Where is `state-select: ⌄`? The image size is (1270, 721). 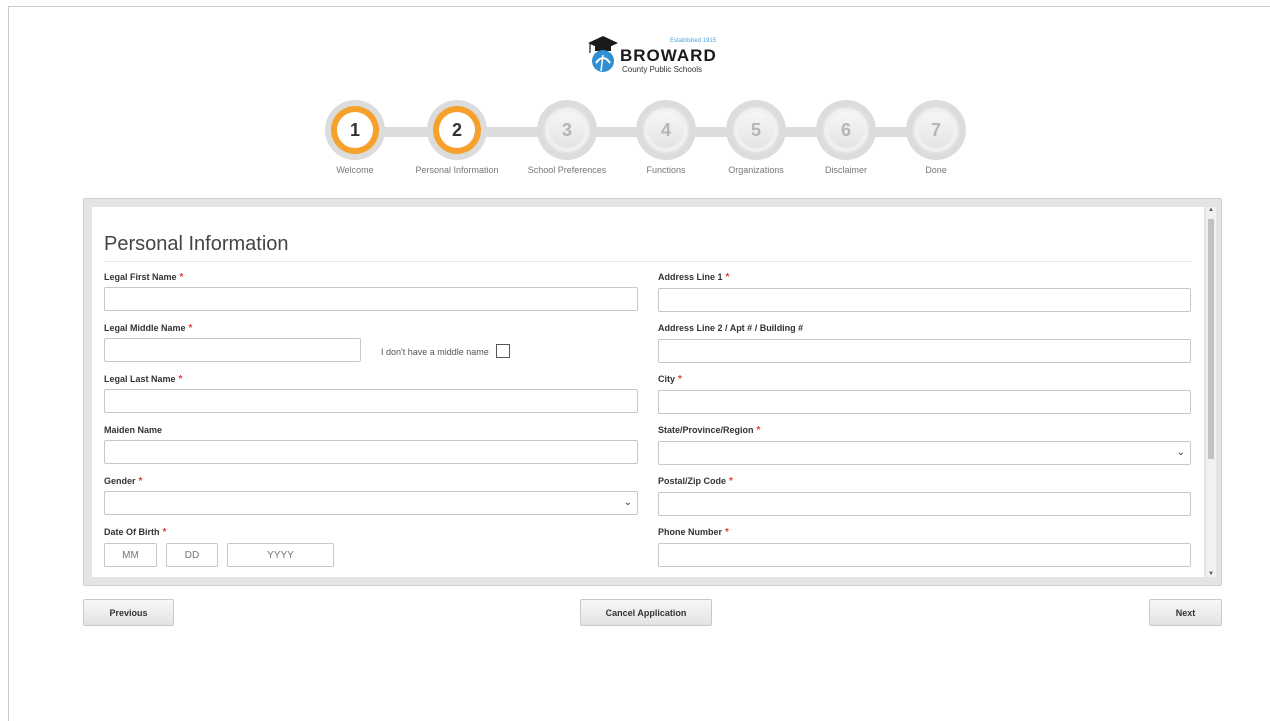
state-select: ⌄ is located at coordinates (924, 453).